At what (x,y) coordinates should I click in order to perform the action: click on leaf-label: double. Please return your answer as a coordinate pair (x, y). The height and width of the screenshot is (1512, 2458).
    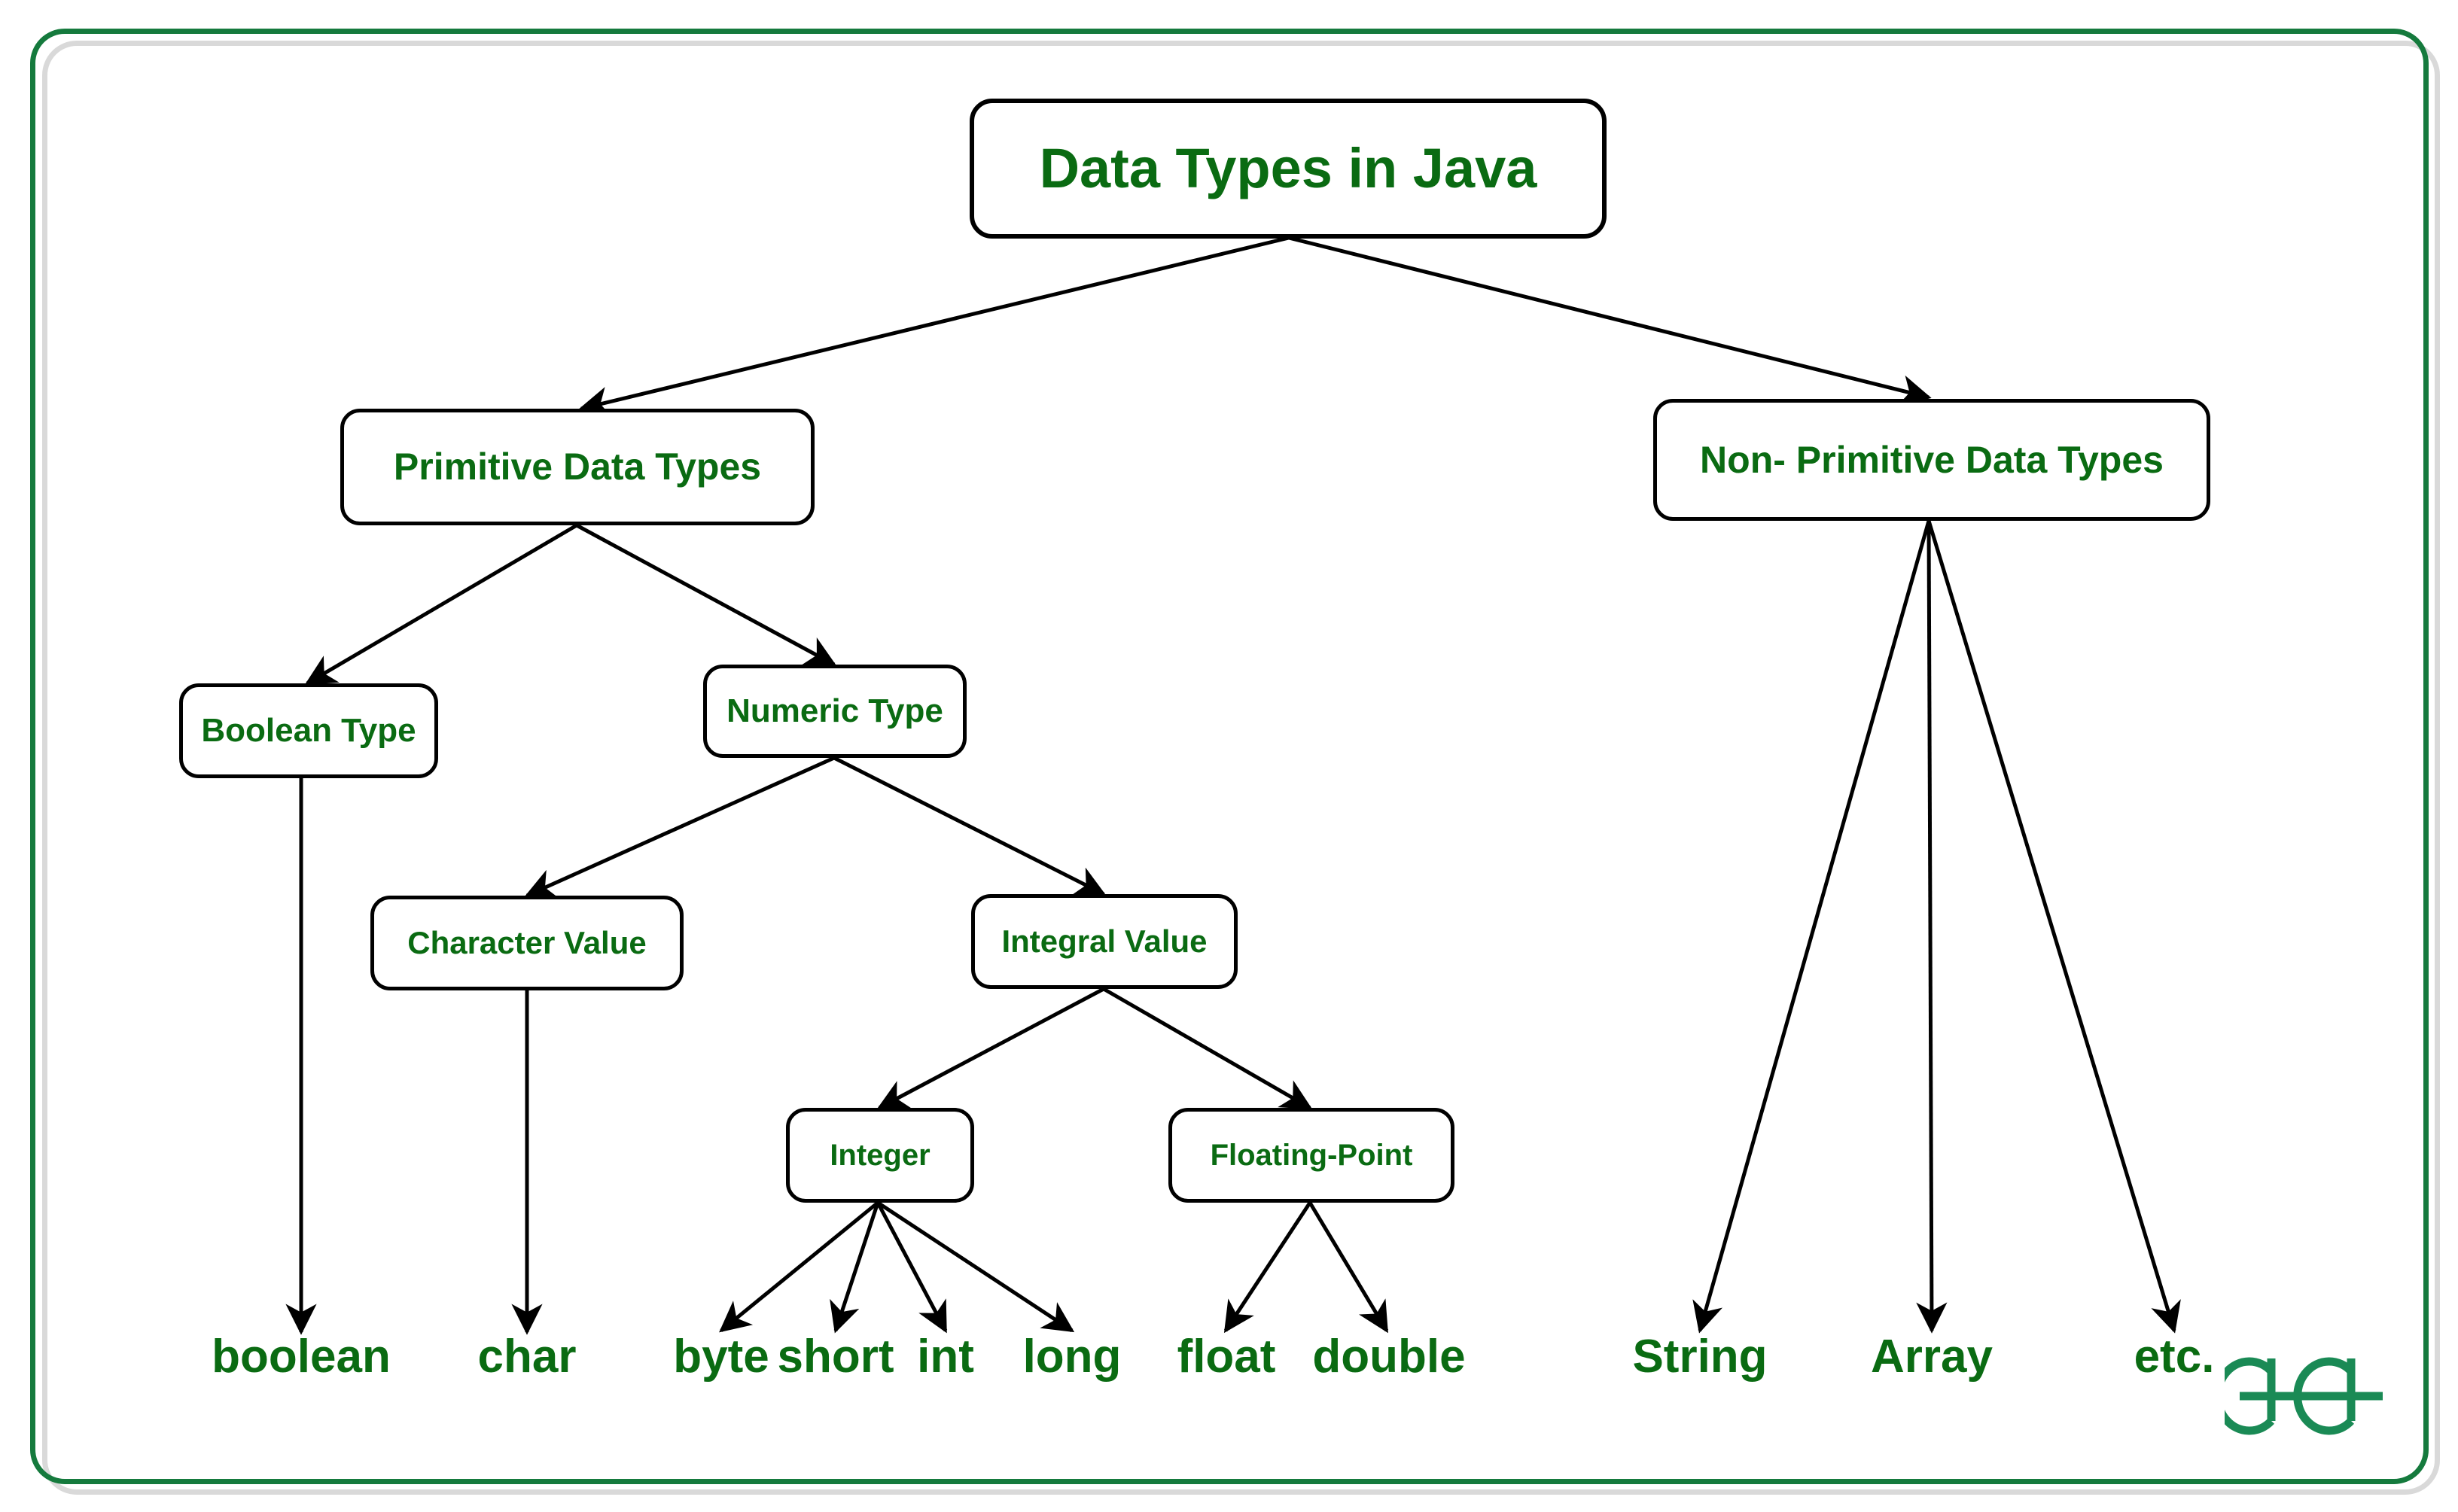
    Looking at the image, I should click on (1389, 1357).